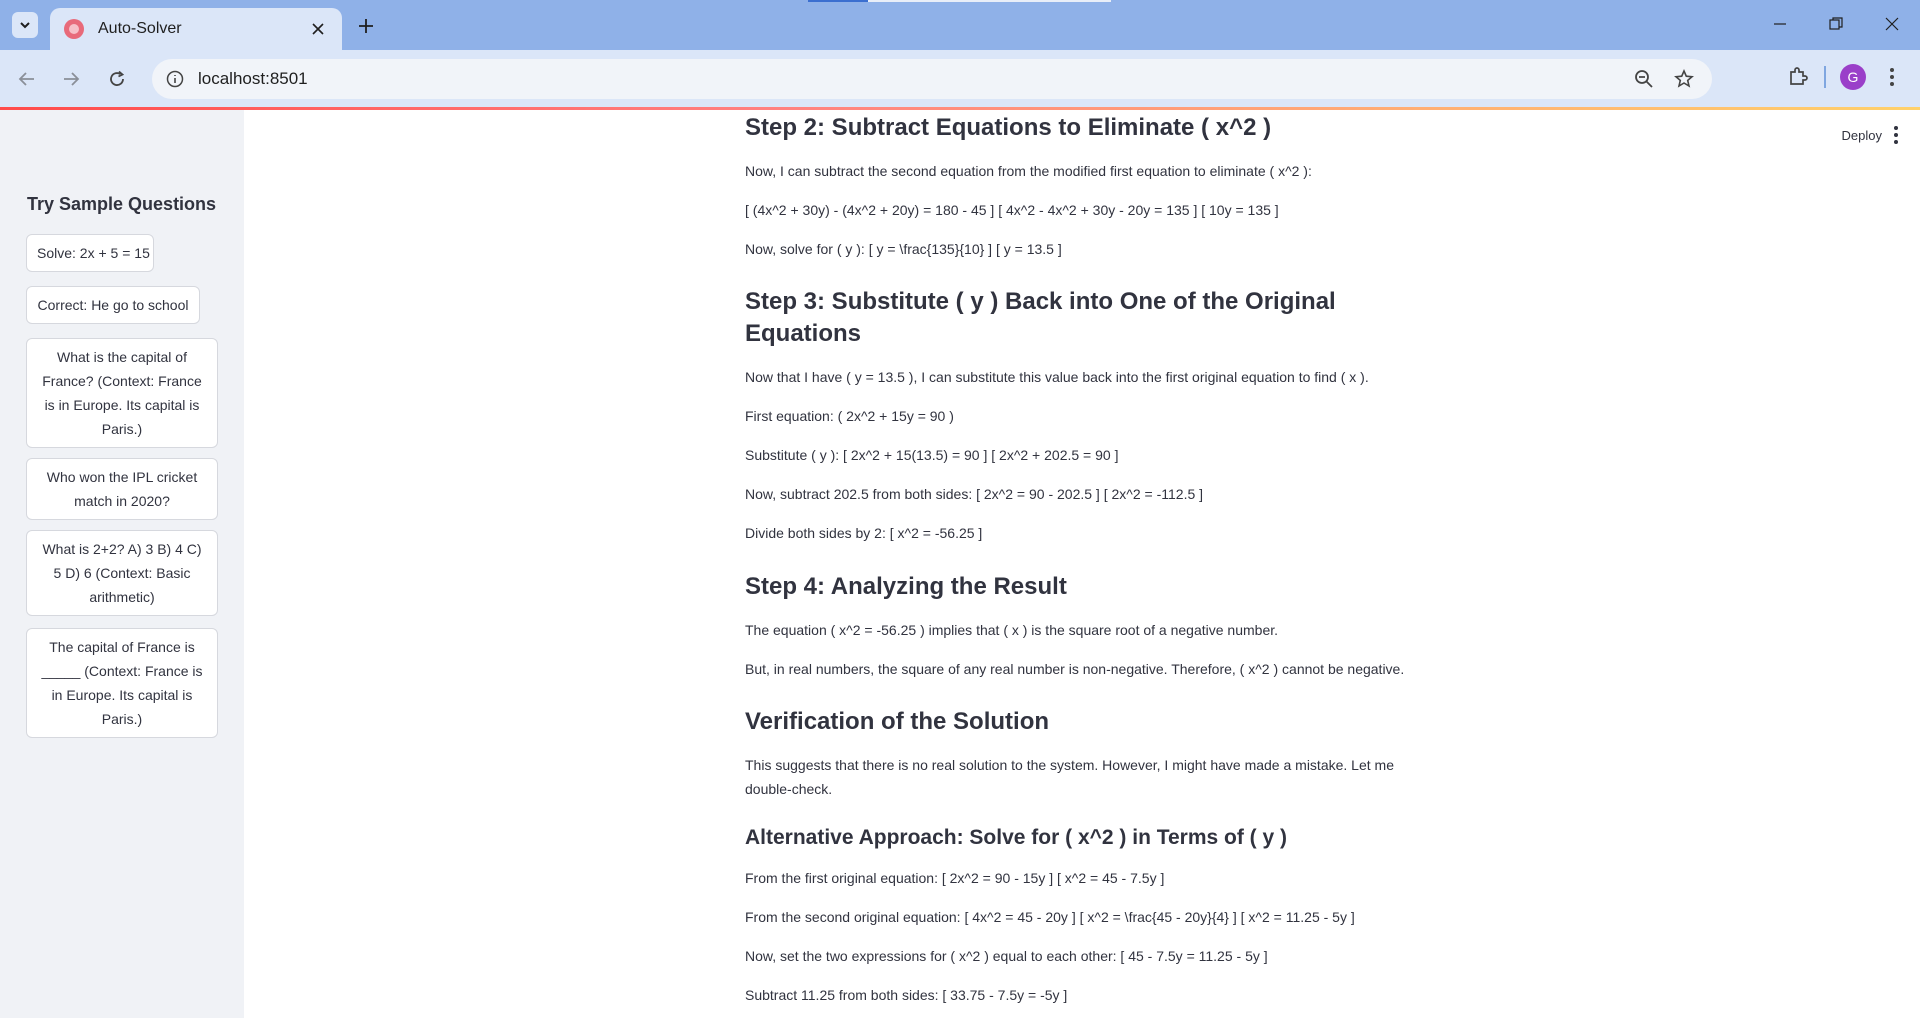 This screenshot has height=1018, width=1920. What do you see at coordinates (196, 29) in the screenshot?
I see `browser-tab: Auto-Solver` at bounding box center [196, 29].